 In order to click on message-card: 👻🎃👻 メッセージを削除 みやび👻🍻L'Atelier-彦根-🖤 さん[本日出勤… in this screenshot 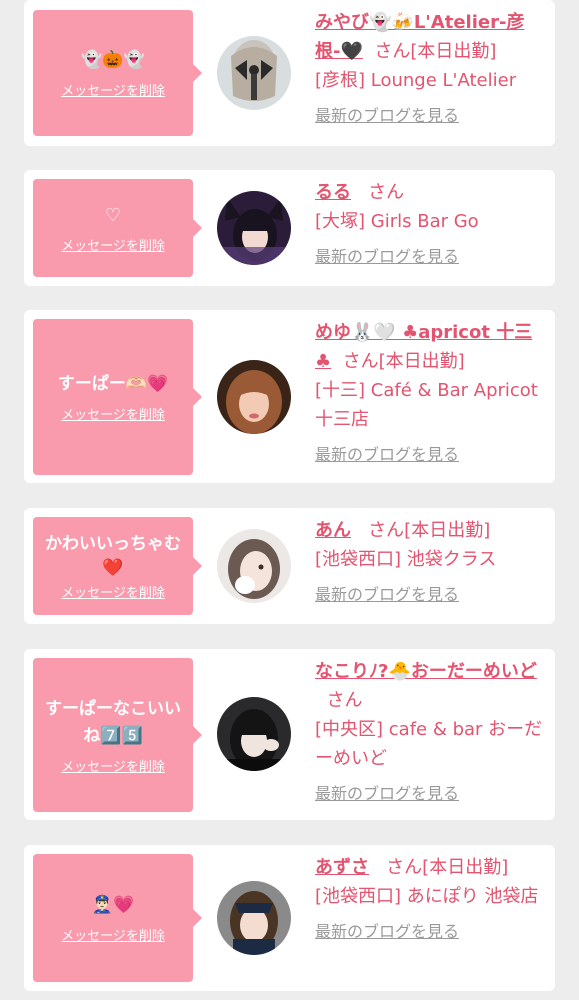, I will do `click(289, 73)`.